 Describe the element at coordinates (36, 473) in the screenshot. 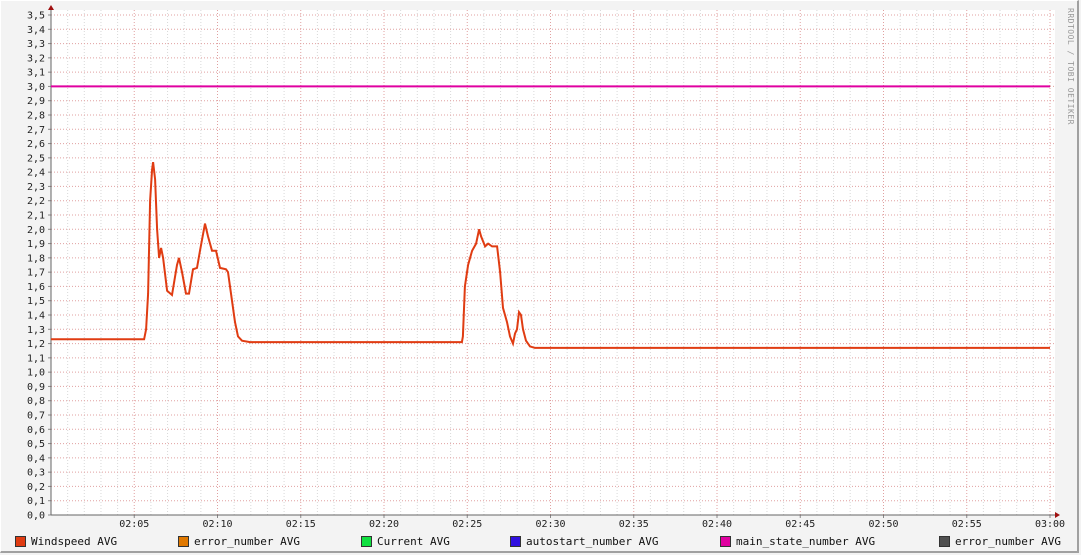

I see `y-tick-label: 0,3` at that location.